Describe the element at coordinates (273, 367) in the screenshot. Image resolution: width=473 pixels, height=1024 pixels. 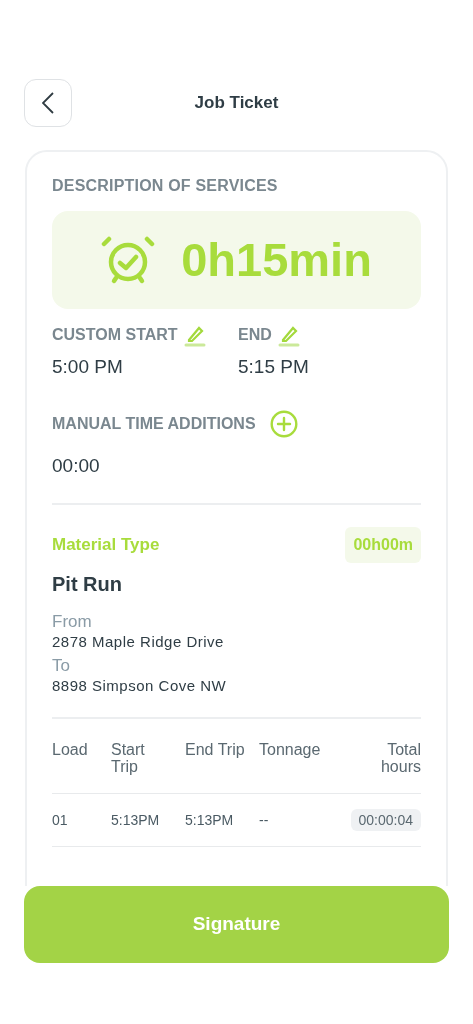
I see `end-value: 5:15 PM` at that location.